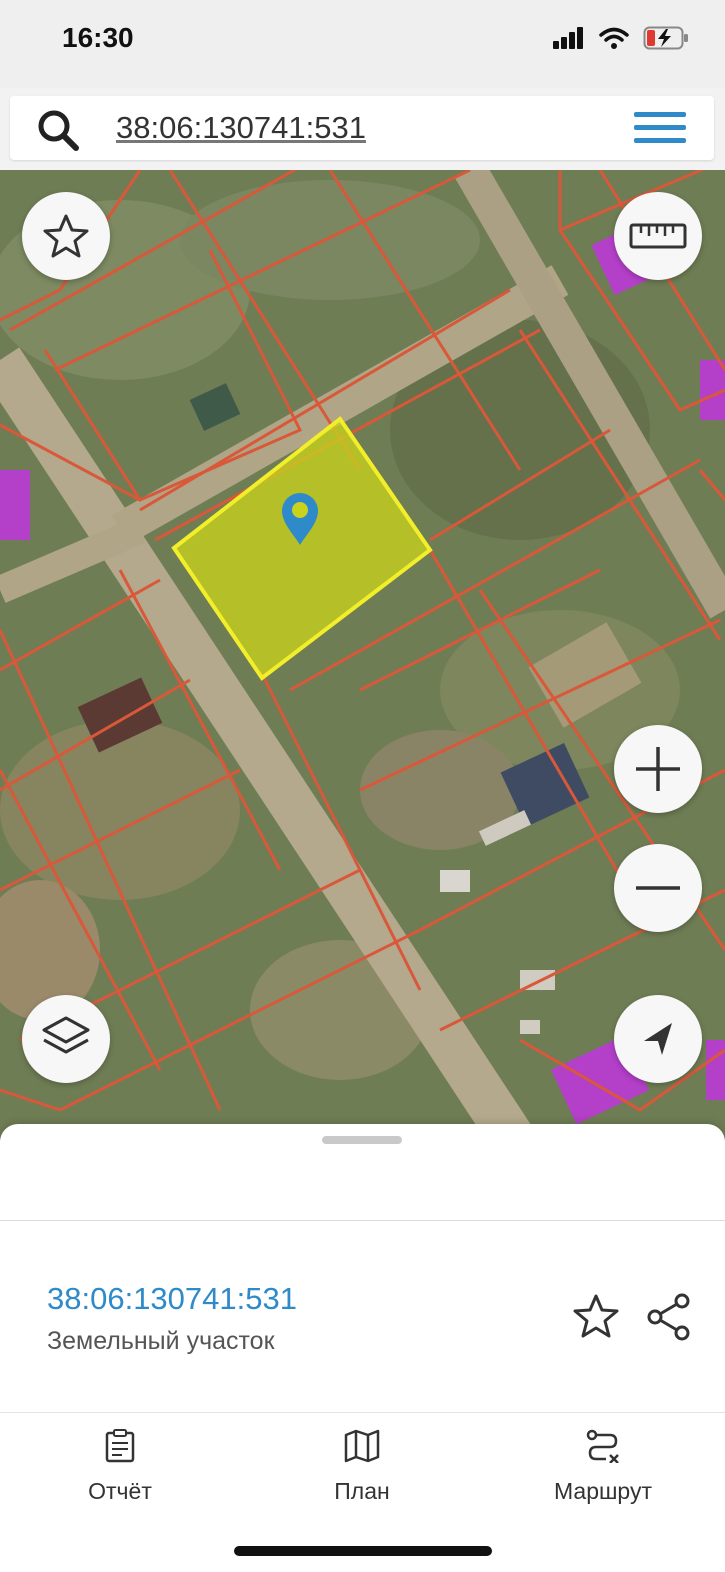 The width and height of the screenshot is (725, 1572). What do you see at coordinates (669, 1317) in the screenshot?
I see `share-icon` at bounding box center [669, 1317].